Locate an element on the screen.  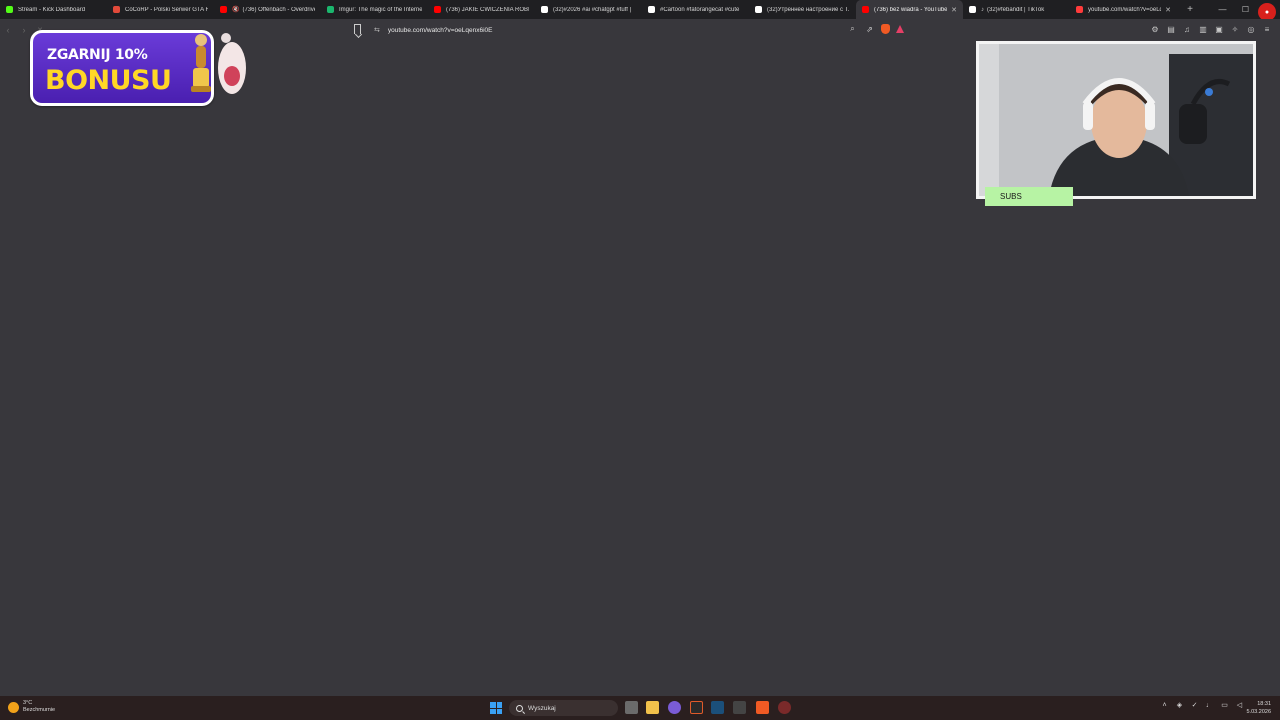
reader-mode-icon: ▤ is located at coordinates (1171, 30).